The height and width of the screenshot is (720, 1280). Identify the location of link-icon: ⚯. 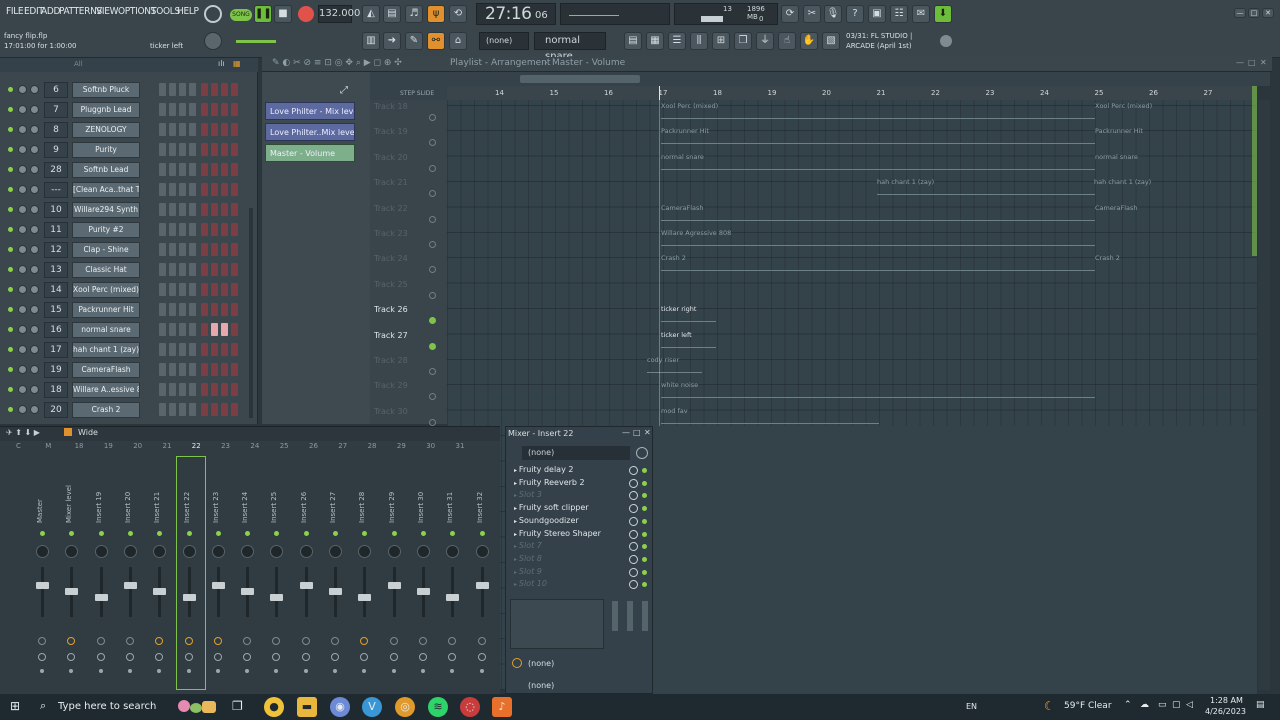
(436, 41).